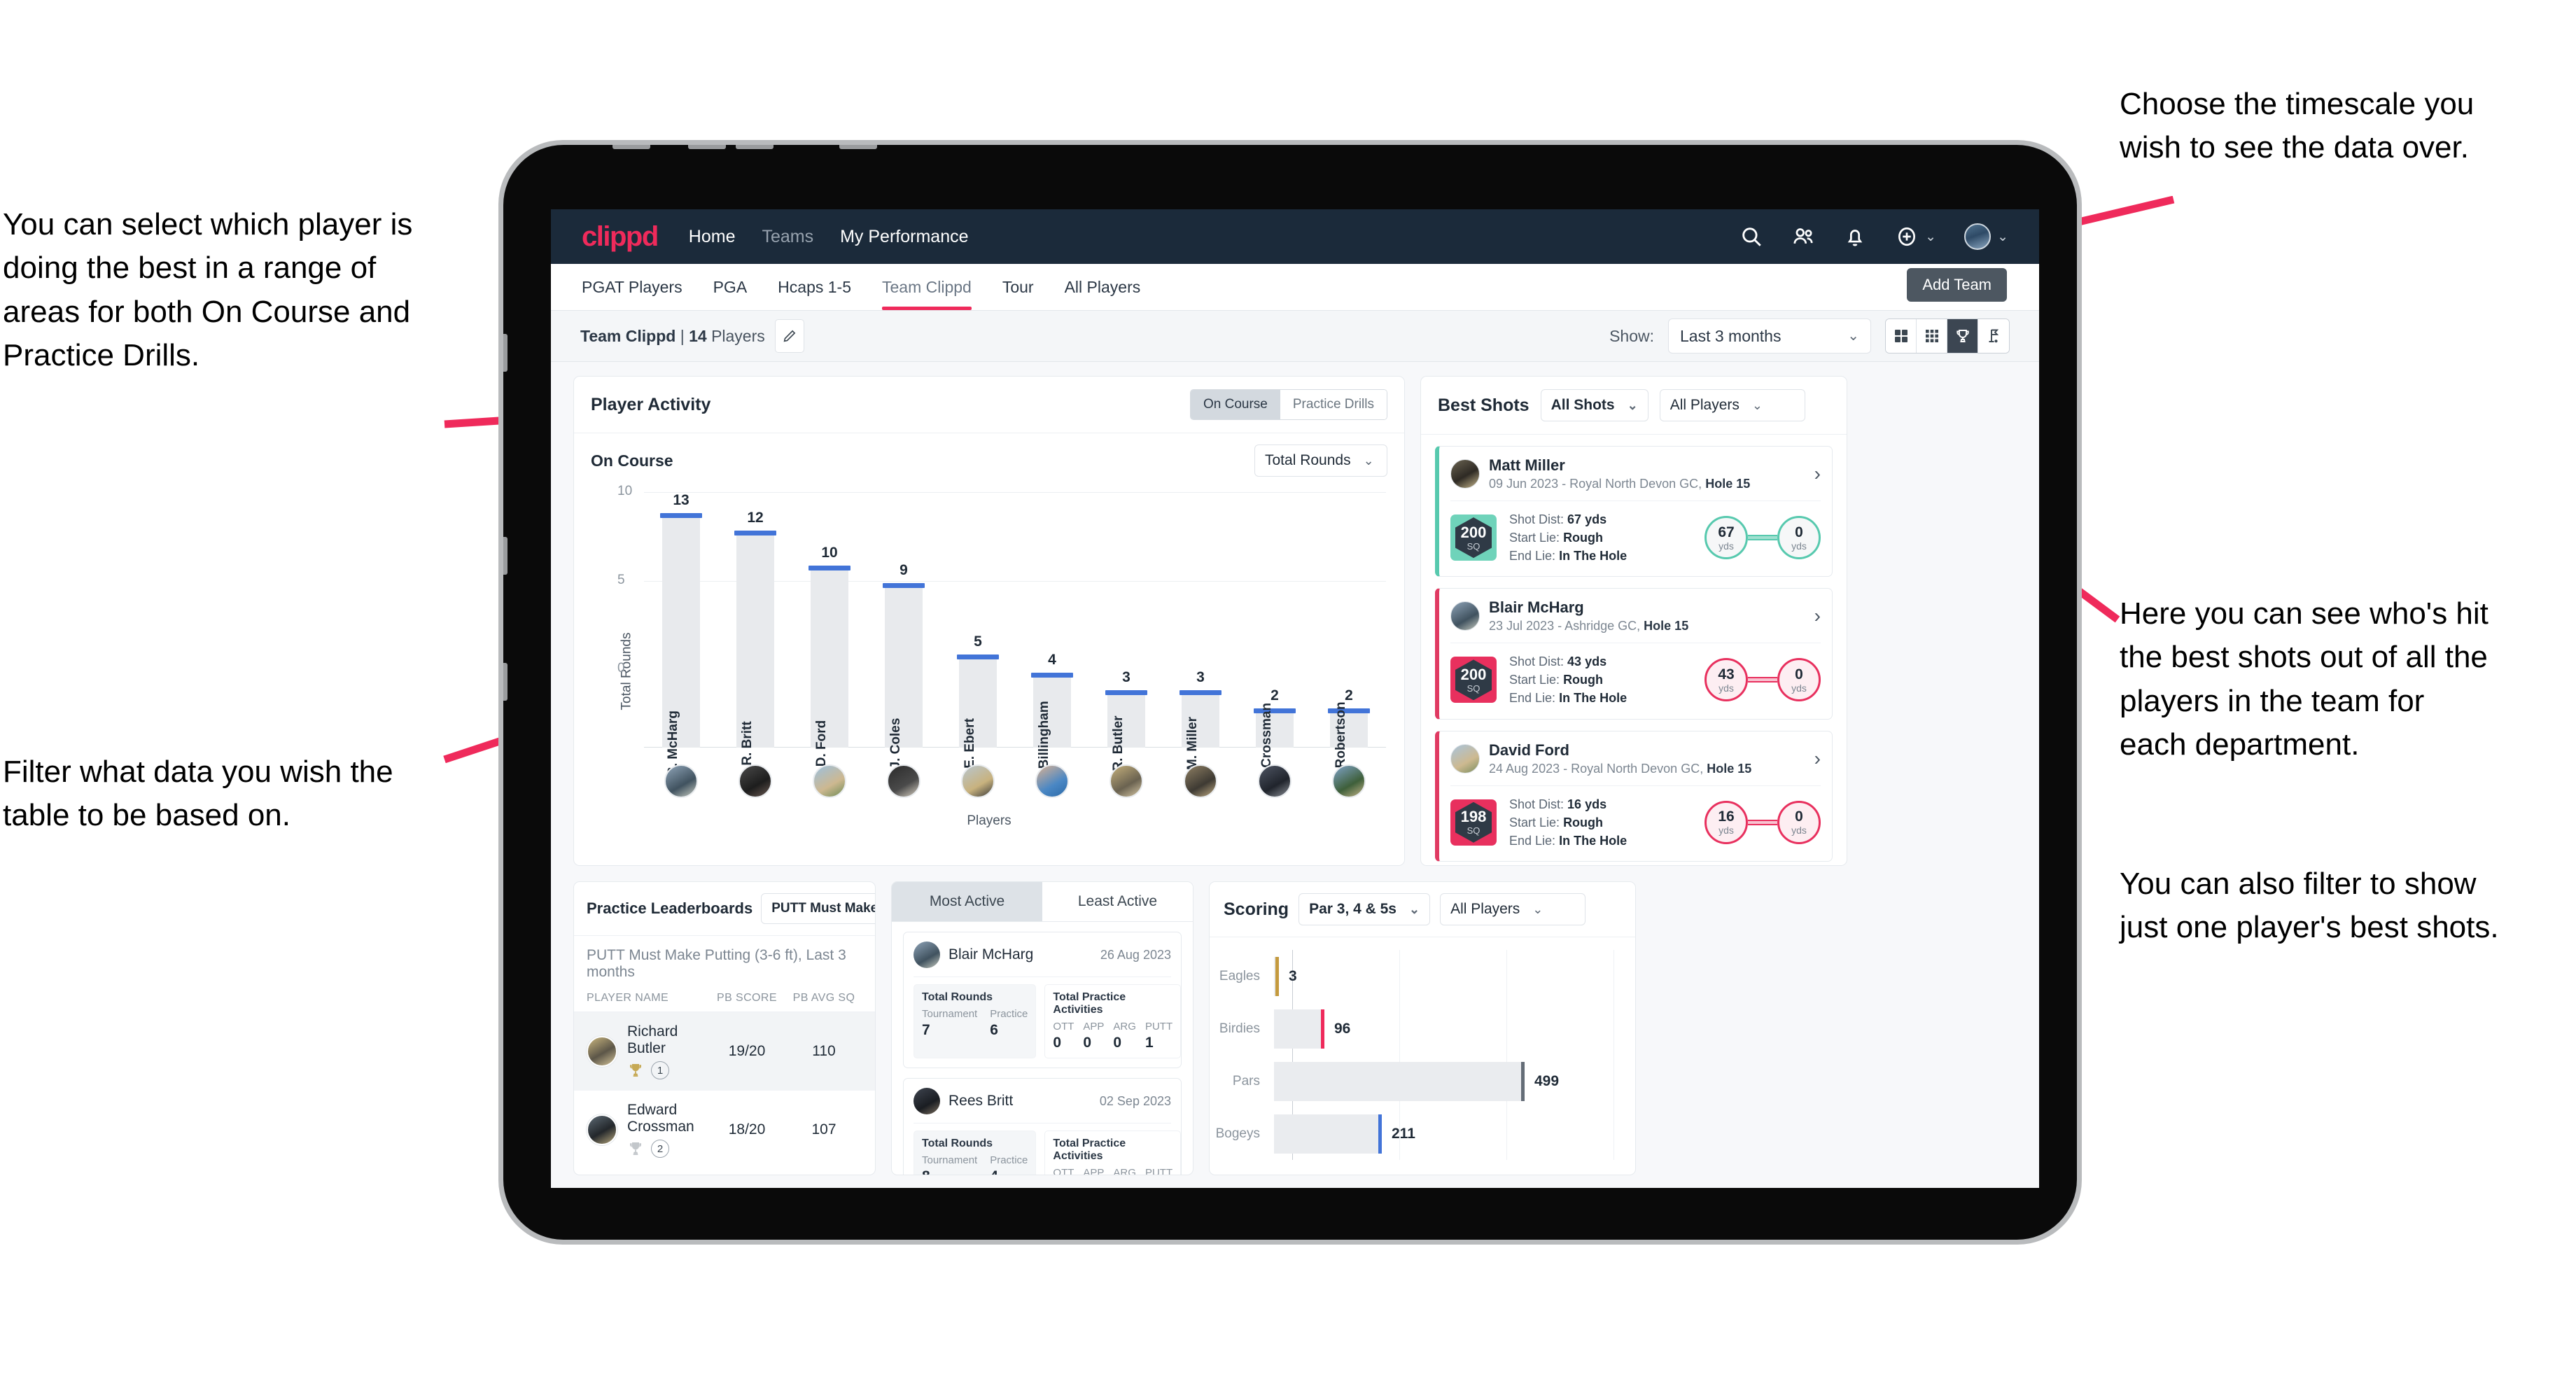 The width and height of the screenshot is (2576, 1386). Describe the element at coordinates (1769, 336) in the screenshot. I see `timescale-select: Last 3 months ⌄` at that location.